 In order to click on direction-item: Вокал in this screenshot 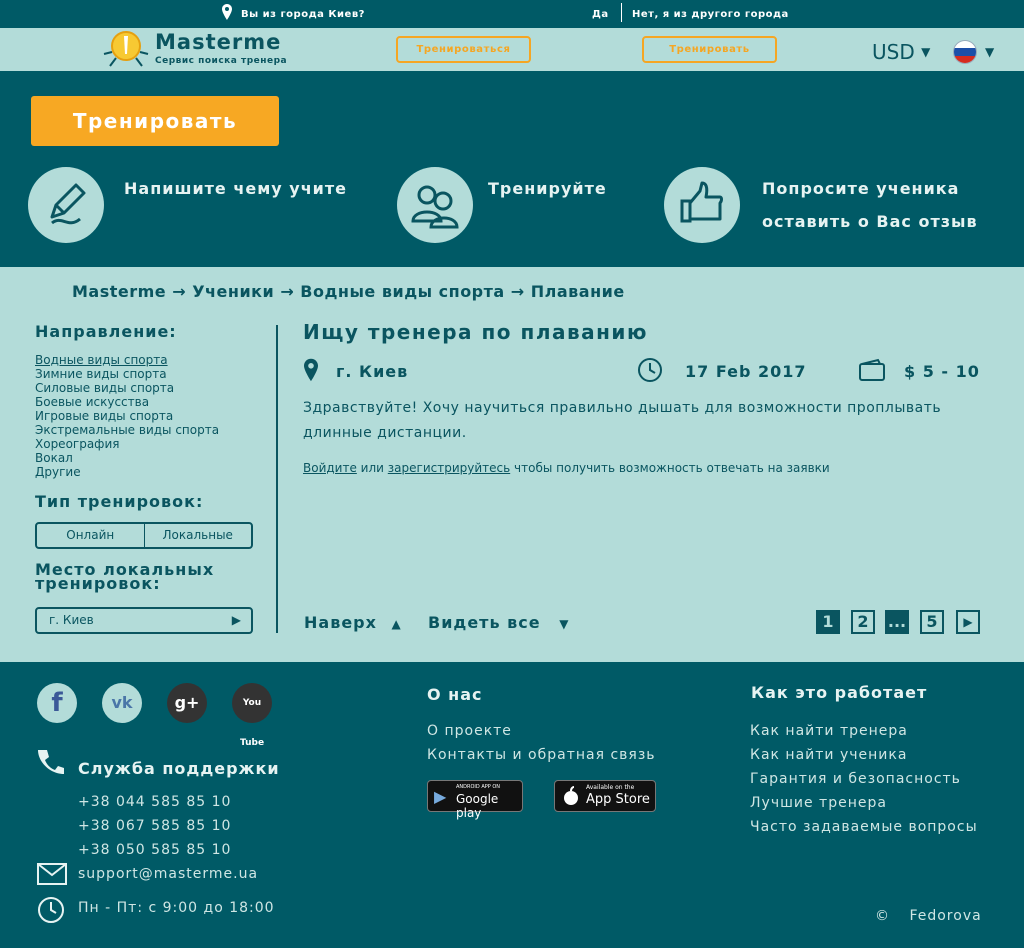, I will do `click(127, 458)`.